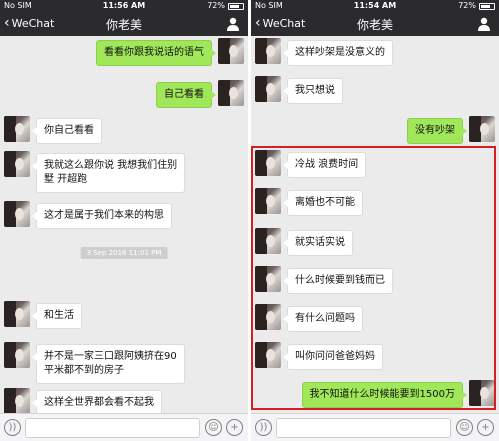 The image size is (499, 441). I want to click on message-bubble: 这才是属于我们本来的构思, so click(102, 216).